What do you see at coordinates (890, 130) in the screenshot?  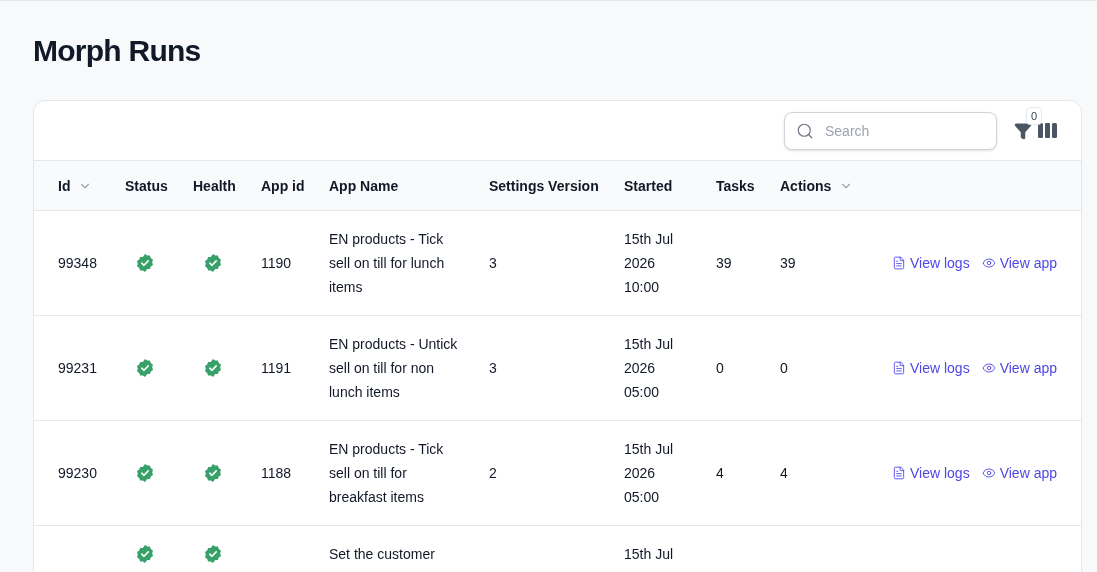 I see `search-field: Search` at bounding box center [890, 130].